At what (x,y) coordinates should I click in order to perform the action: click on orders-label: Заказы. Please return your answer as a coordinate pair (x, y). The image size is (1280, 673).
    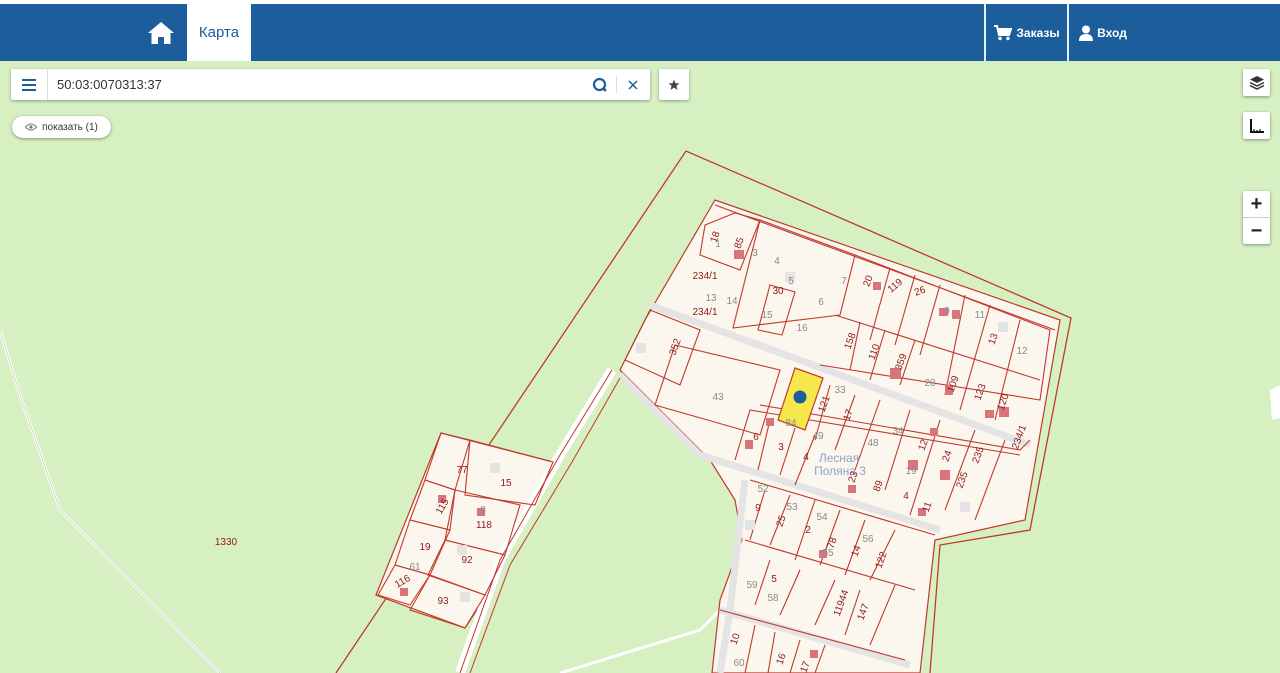
    Looking at the image, I should click on (1038, 32).